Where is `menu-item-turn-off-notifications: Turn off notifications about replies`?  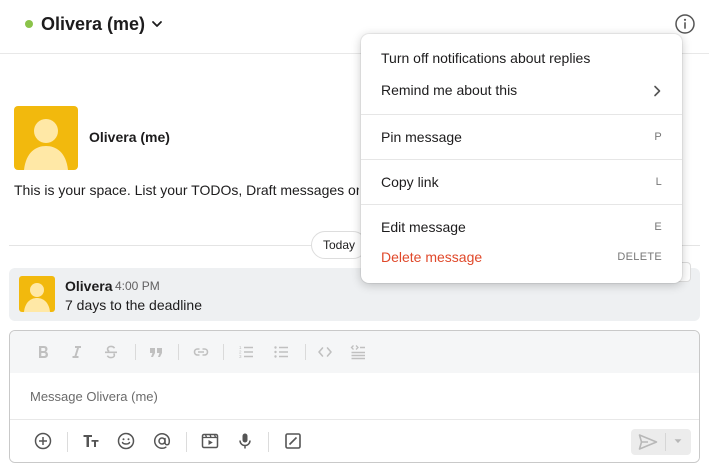 menu-item-turn-off-notifications: Turn off notifications about replies is located at coordinates (521, 58).